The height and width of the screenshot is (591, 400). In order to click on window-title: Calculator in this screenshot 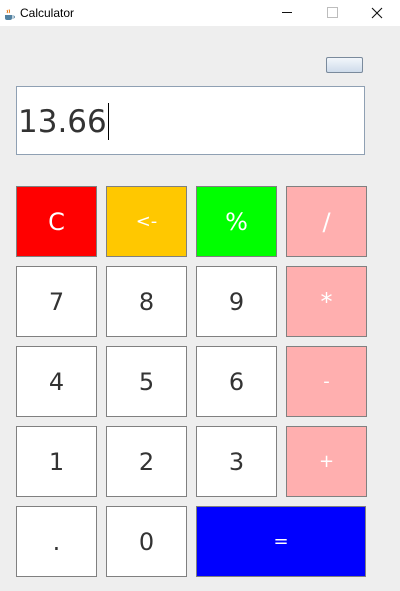, I will do `click(47, 13)`.